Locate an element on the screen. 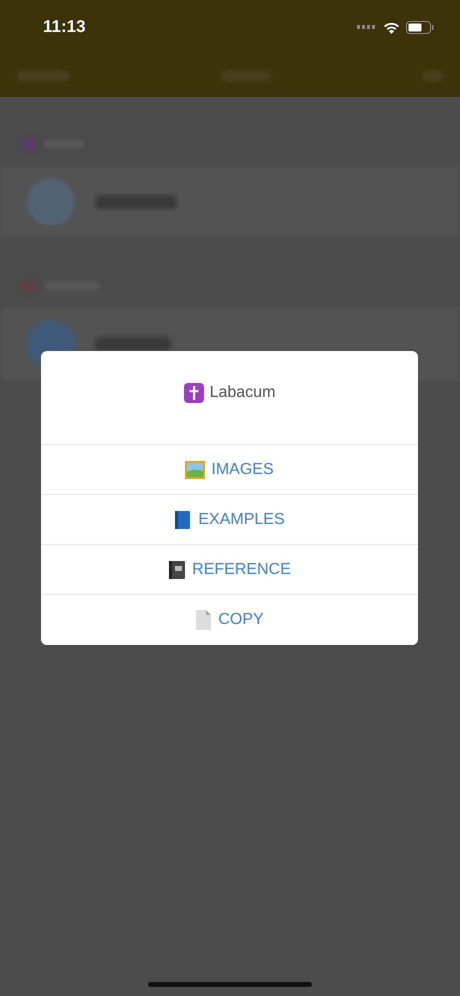 The image size is (460, 996). wifi-icon is located at coordinates (391, 27).